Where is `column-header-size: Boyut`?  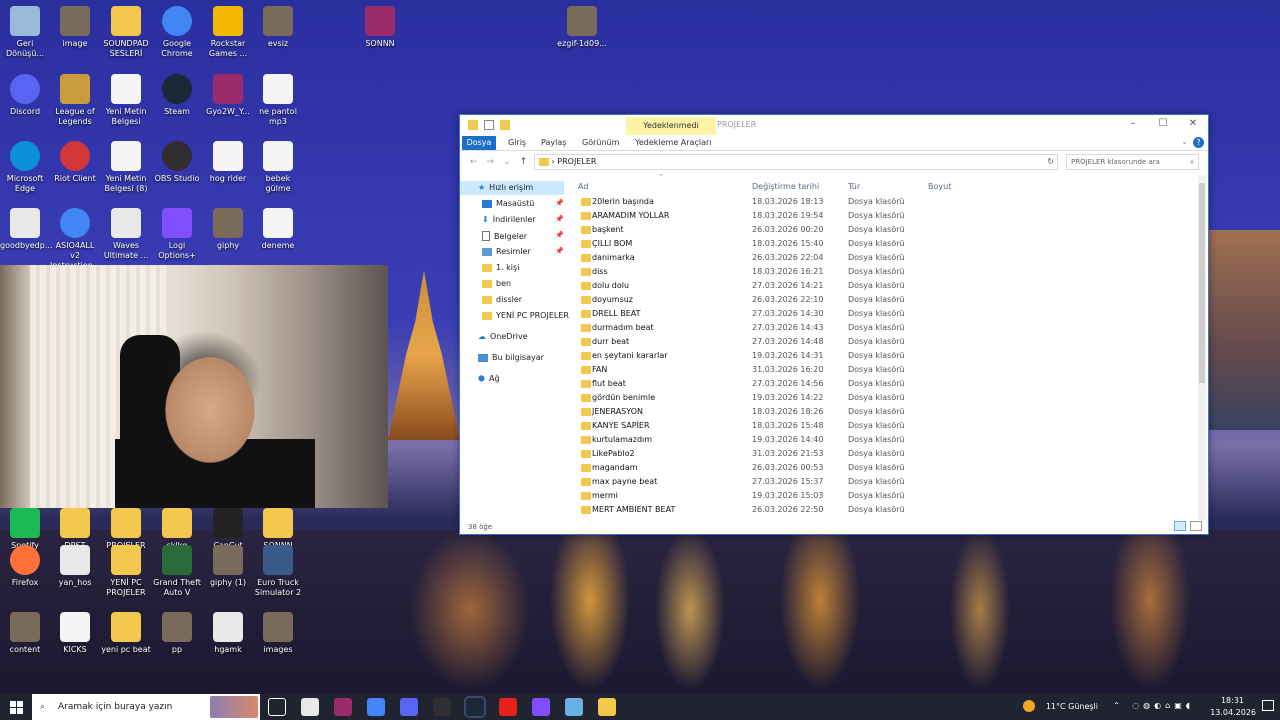 column-header-size: Boyut is located at coordinates (939, 186).